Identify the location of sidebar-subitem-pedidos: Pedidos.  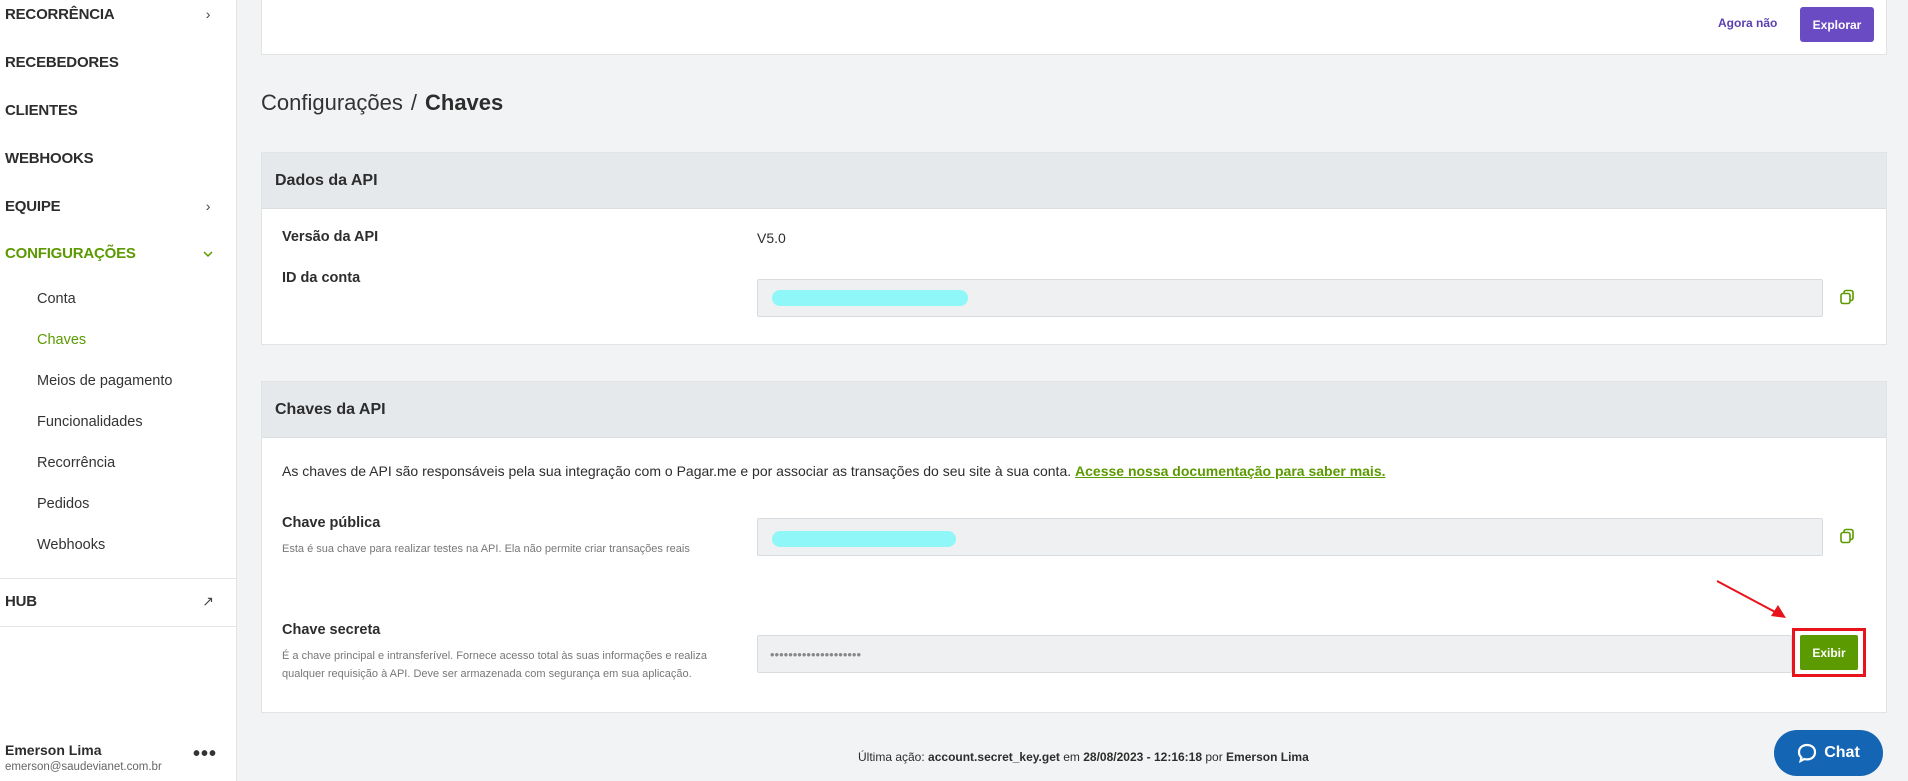
(63, 504).